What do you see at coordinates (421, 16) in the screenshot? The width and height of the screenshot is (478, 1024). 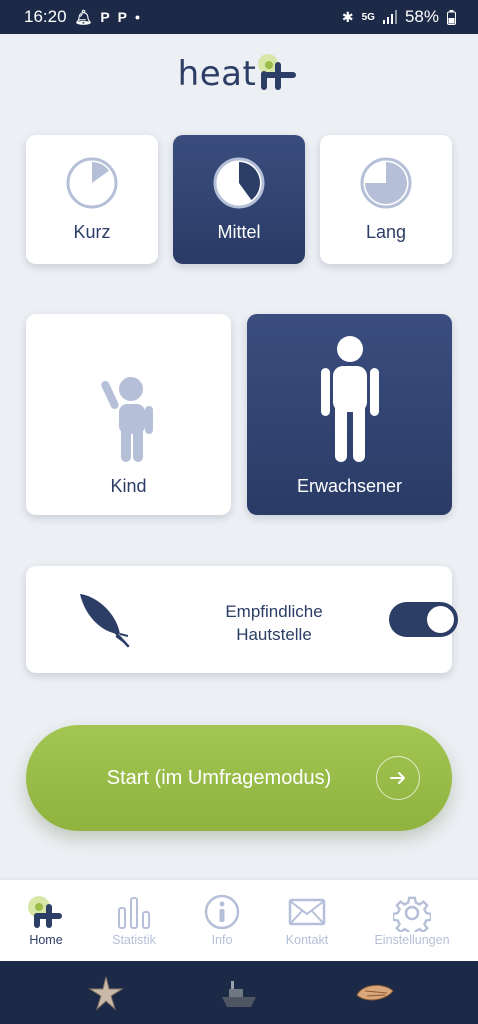 I see `battery-percent: 58%` at bounding box center [421, 16].